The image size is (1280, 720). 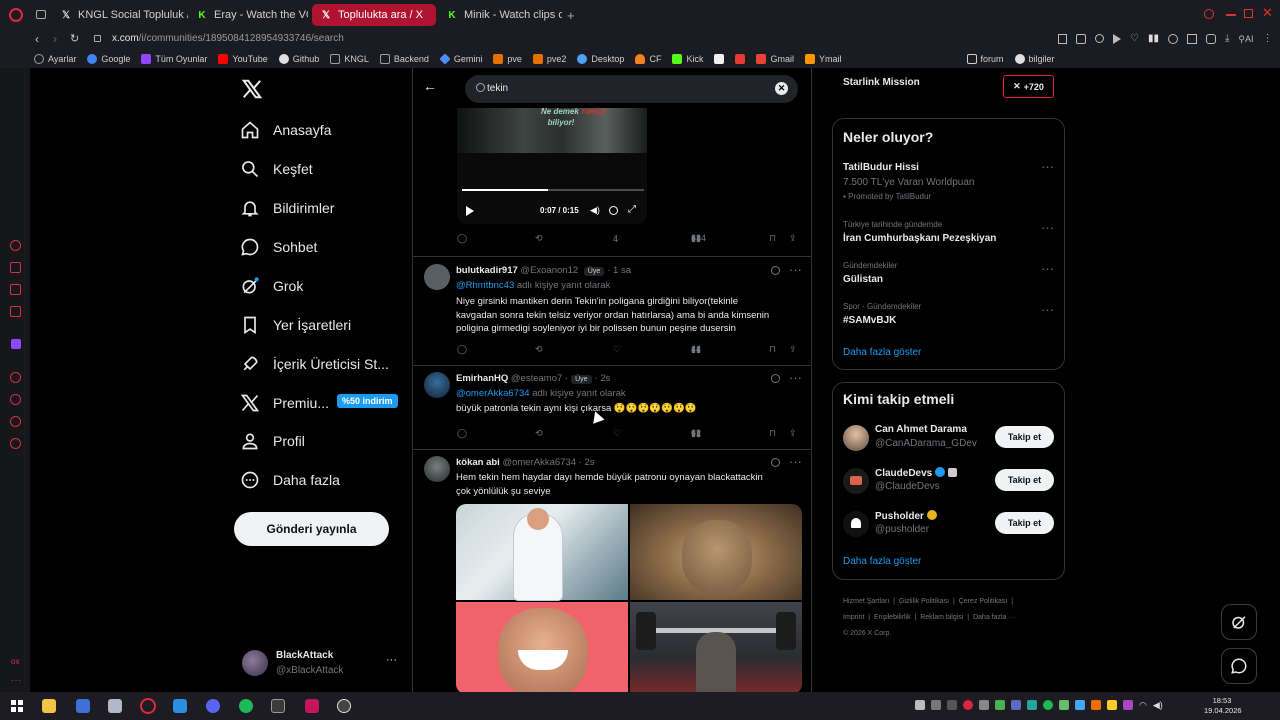 I want to click on nav-grok: Grok, so click(x=271, y=286).